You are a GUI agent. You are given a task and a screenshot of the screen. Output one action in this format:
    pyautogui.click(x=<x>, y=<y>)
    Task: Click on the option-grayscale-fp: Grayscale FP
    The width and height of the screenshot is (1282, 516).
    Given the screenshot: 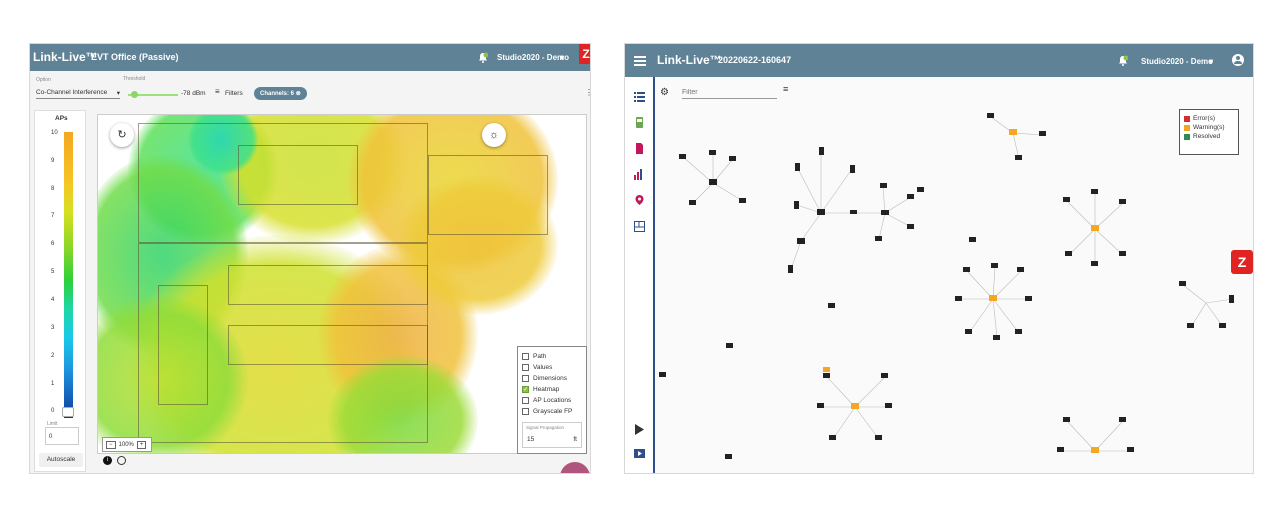 What is the action you would take?
    pyautogui.click(x=552, y=411)
    